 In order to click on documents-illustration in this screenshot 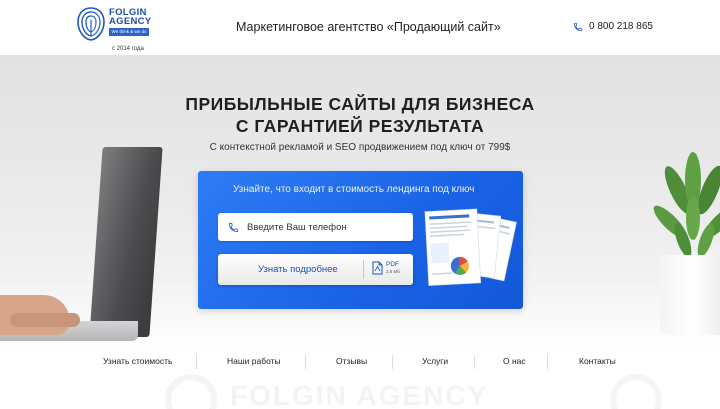, I will do `click(470, 247)`.